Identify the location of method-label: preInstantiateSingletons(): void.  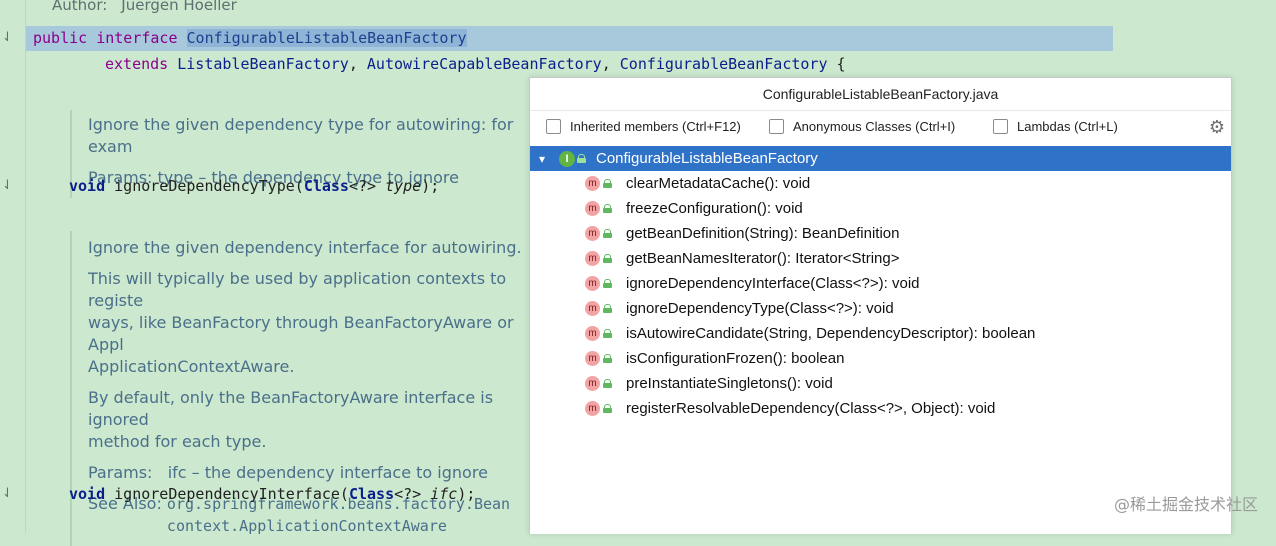
(729, 383).